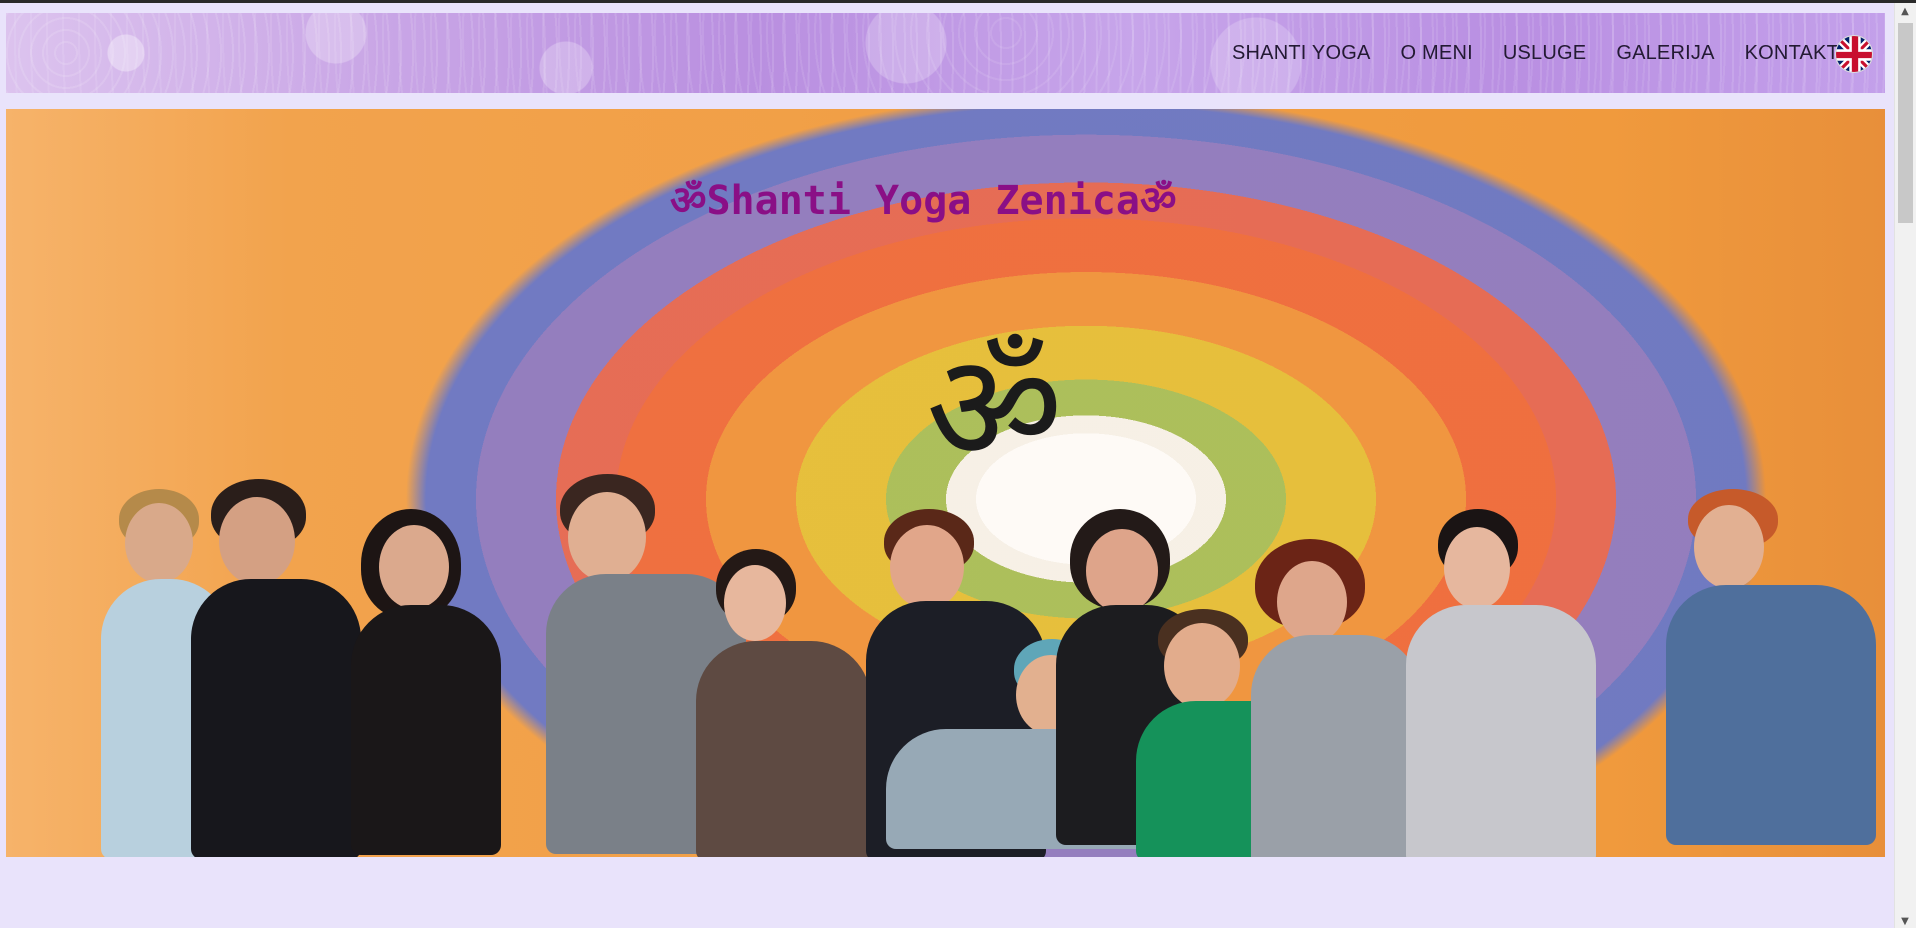 The image size is (1916, 928). Describe the element at coordinates (1544, 53) in the screenshot. I see `nav-usluge: USLUGE` at that location.